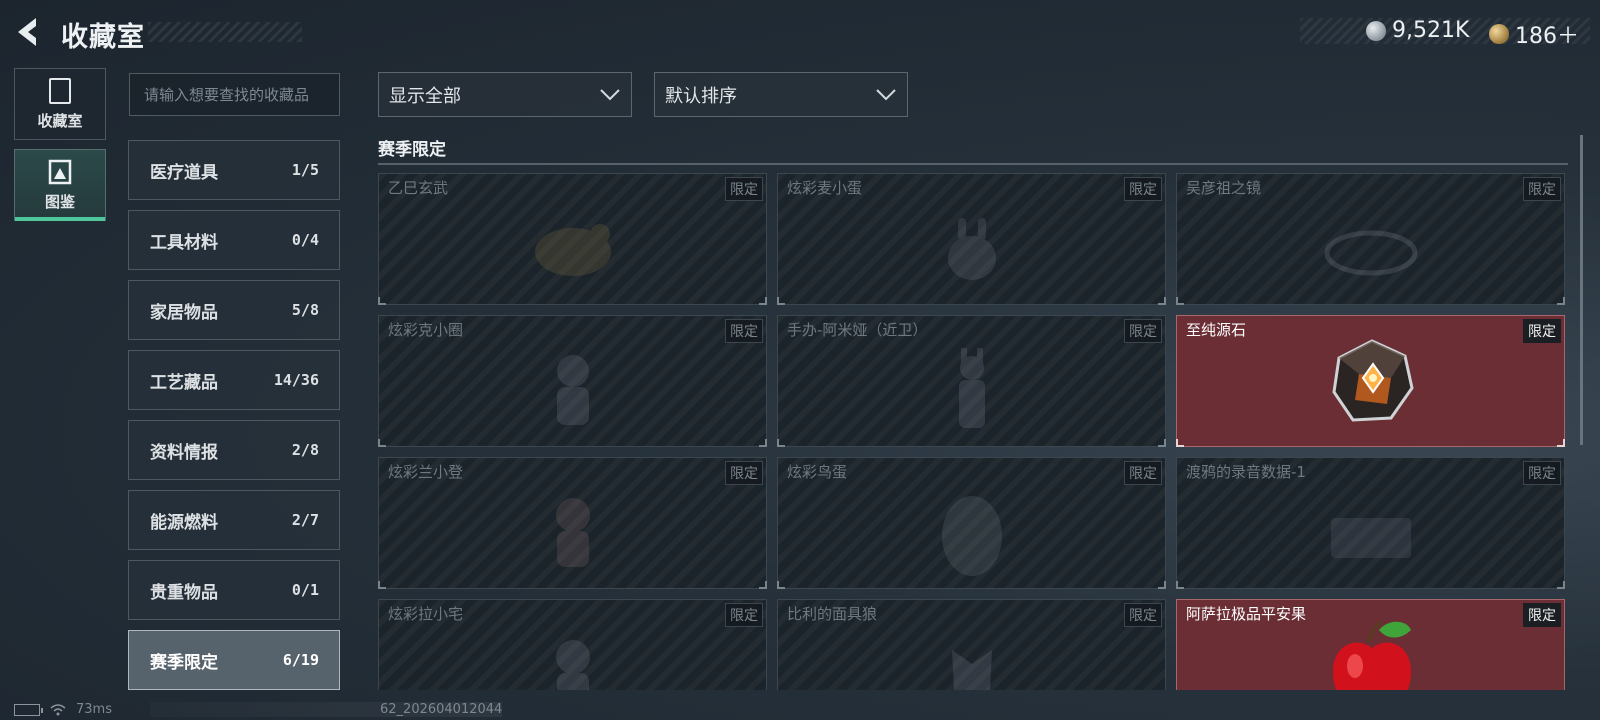 The image size is (1600, 720). Describe the element at coordinates (305, 240) in the screenshot. I see `category-count: 0/4` at that location.